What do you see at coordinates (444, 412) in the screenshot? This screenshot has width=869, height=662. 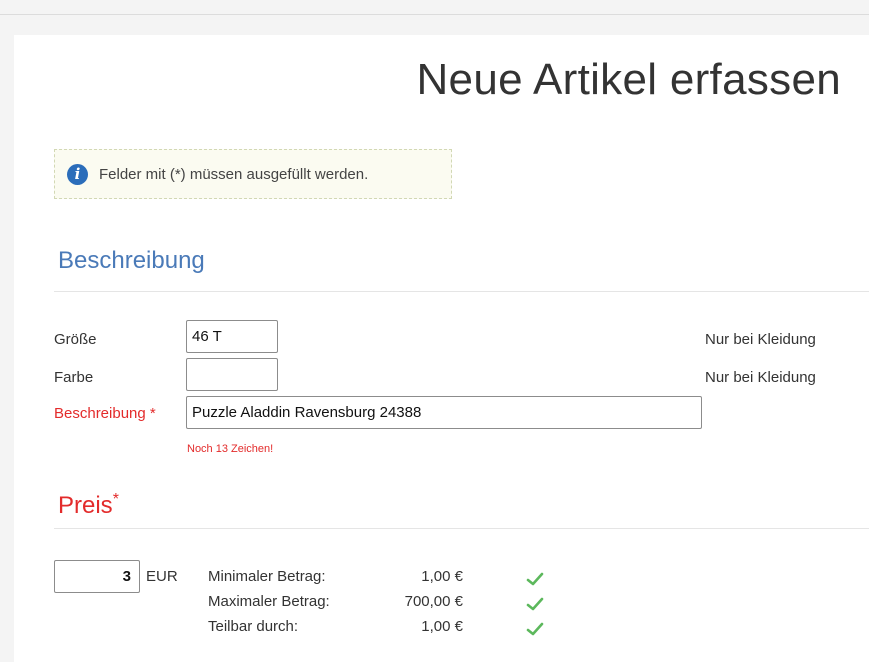 I see `description-input` at bounding box center [444, 412].